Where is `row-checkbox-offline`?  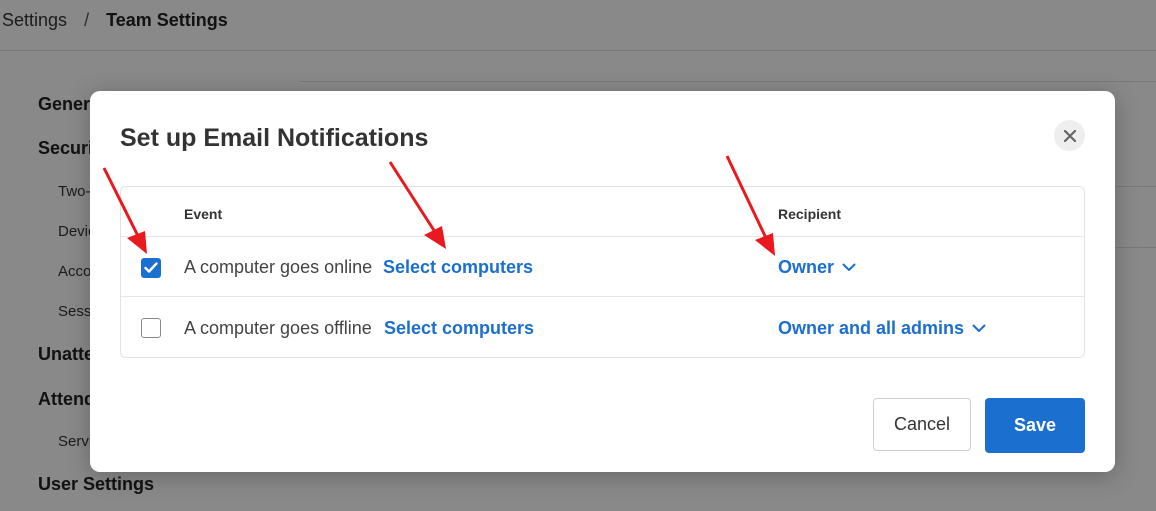
row-checkbox-offline is located at coordinates (151, 328).